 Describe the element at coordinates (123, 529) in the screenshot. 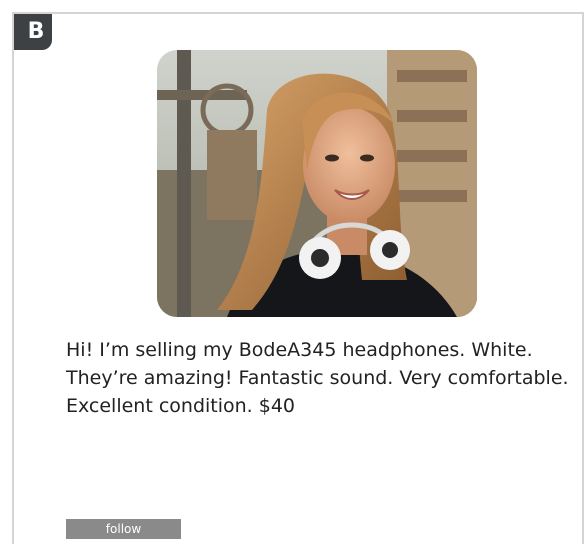

I see `follow-button: follow` at that location.